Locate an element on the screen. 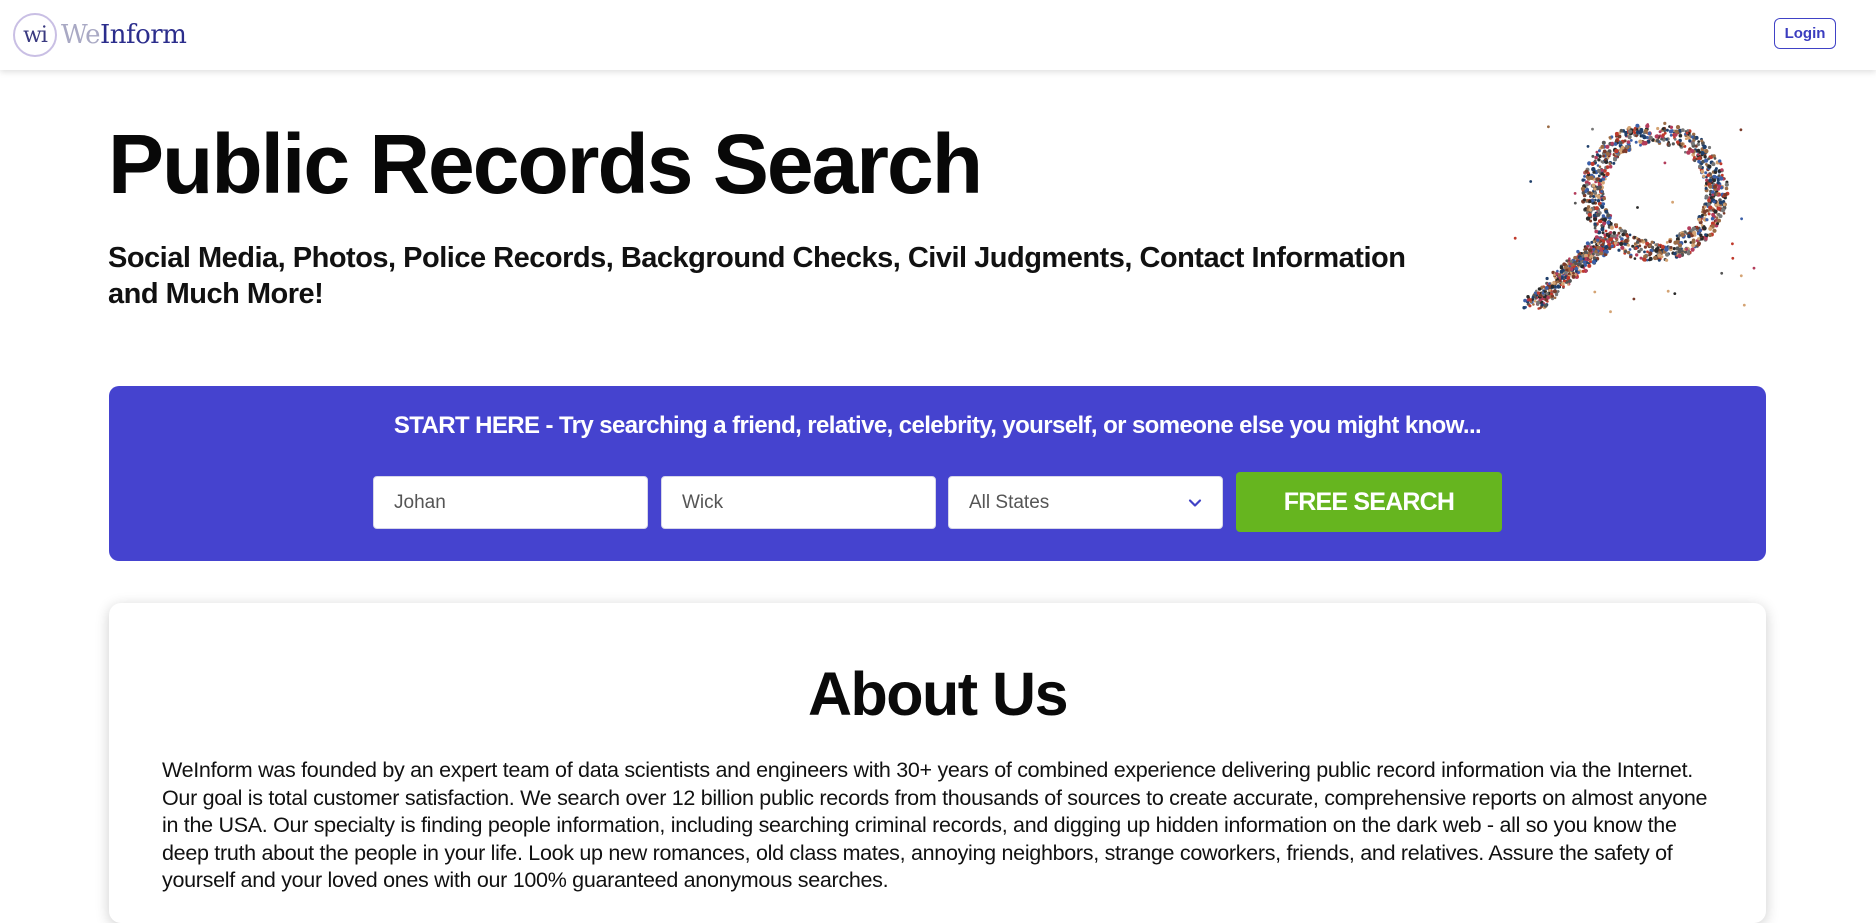 The width and height of the screenshot is (1876, 923). site-logo: wi WeInform is located at coordinates (100, 35).